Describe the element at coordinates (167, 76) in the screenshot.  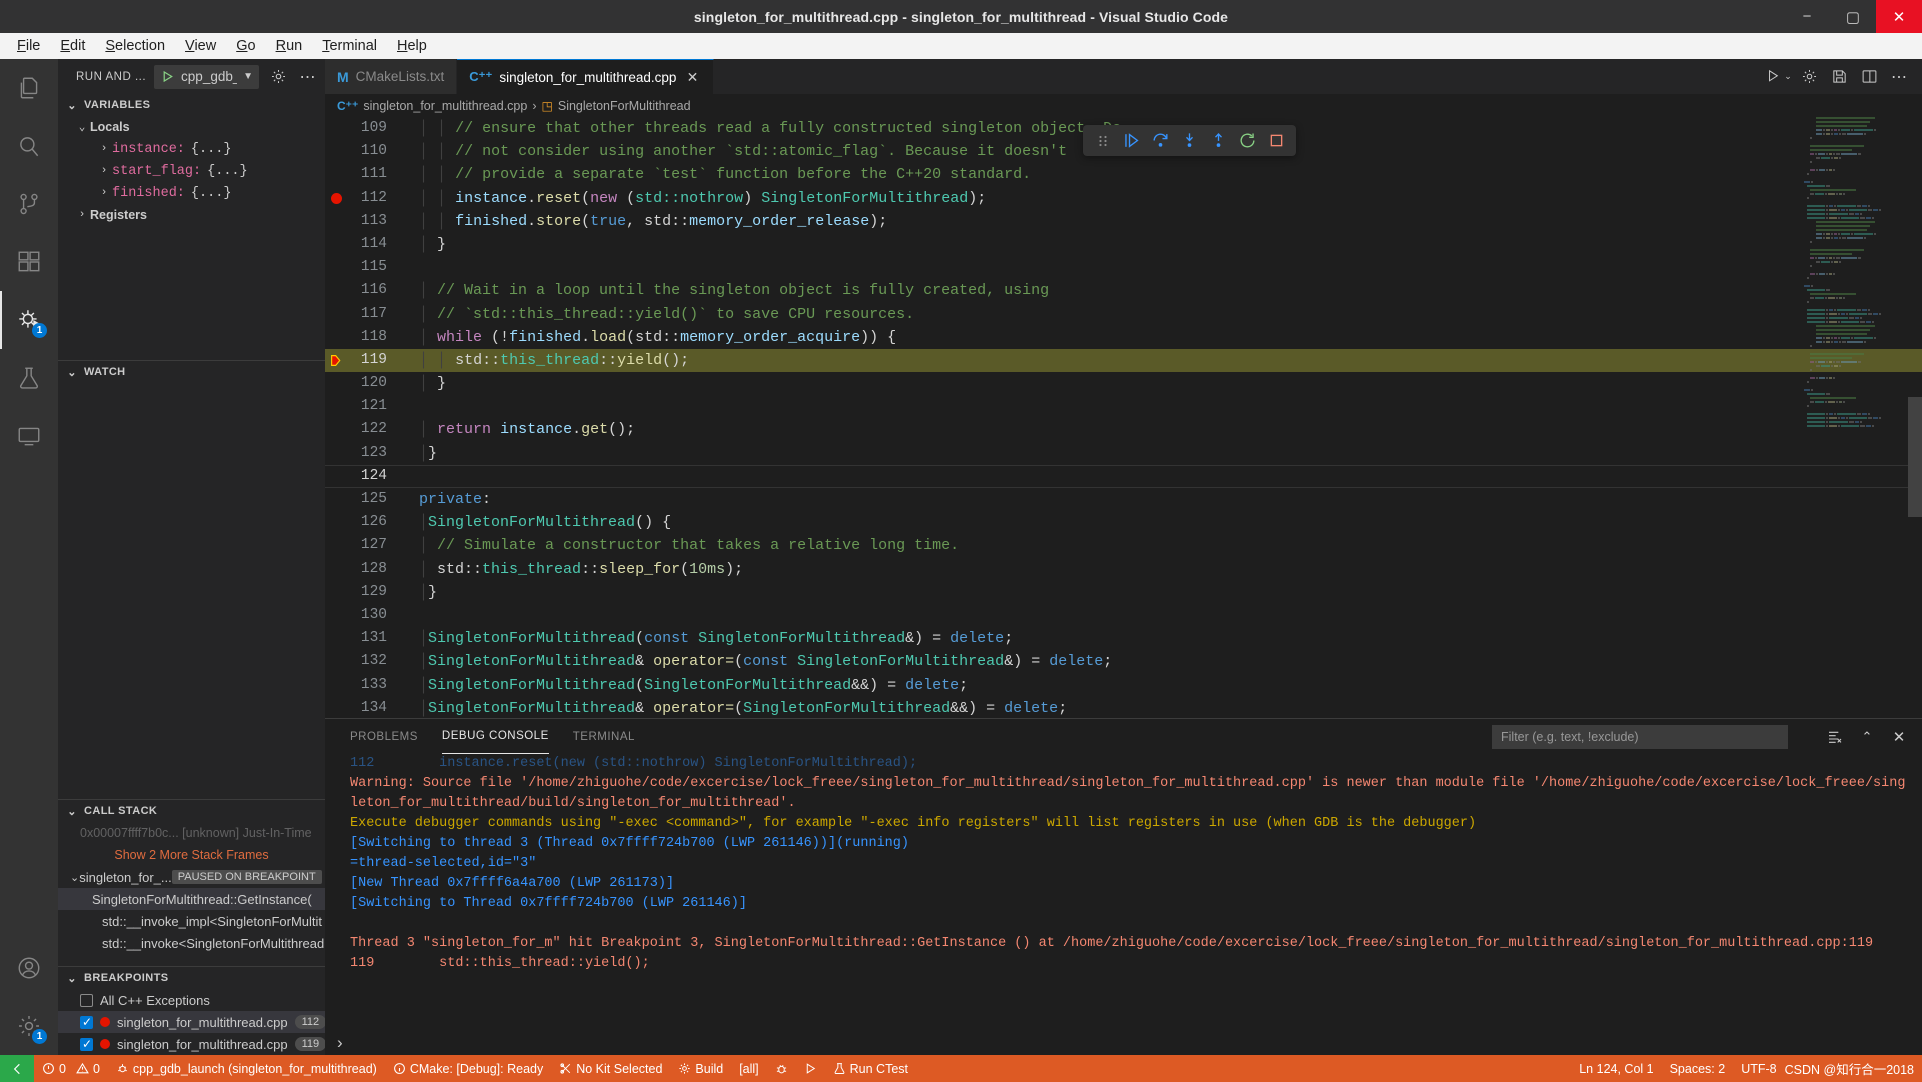
I see `start-debugging-icon` at that location.